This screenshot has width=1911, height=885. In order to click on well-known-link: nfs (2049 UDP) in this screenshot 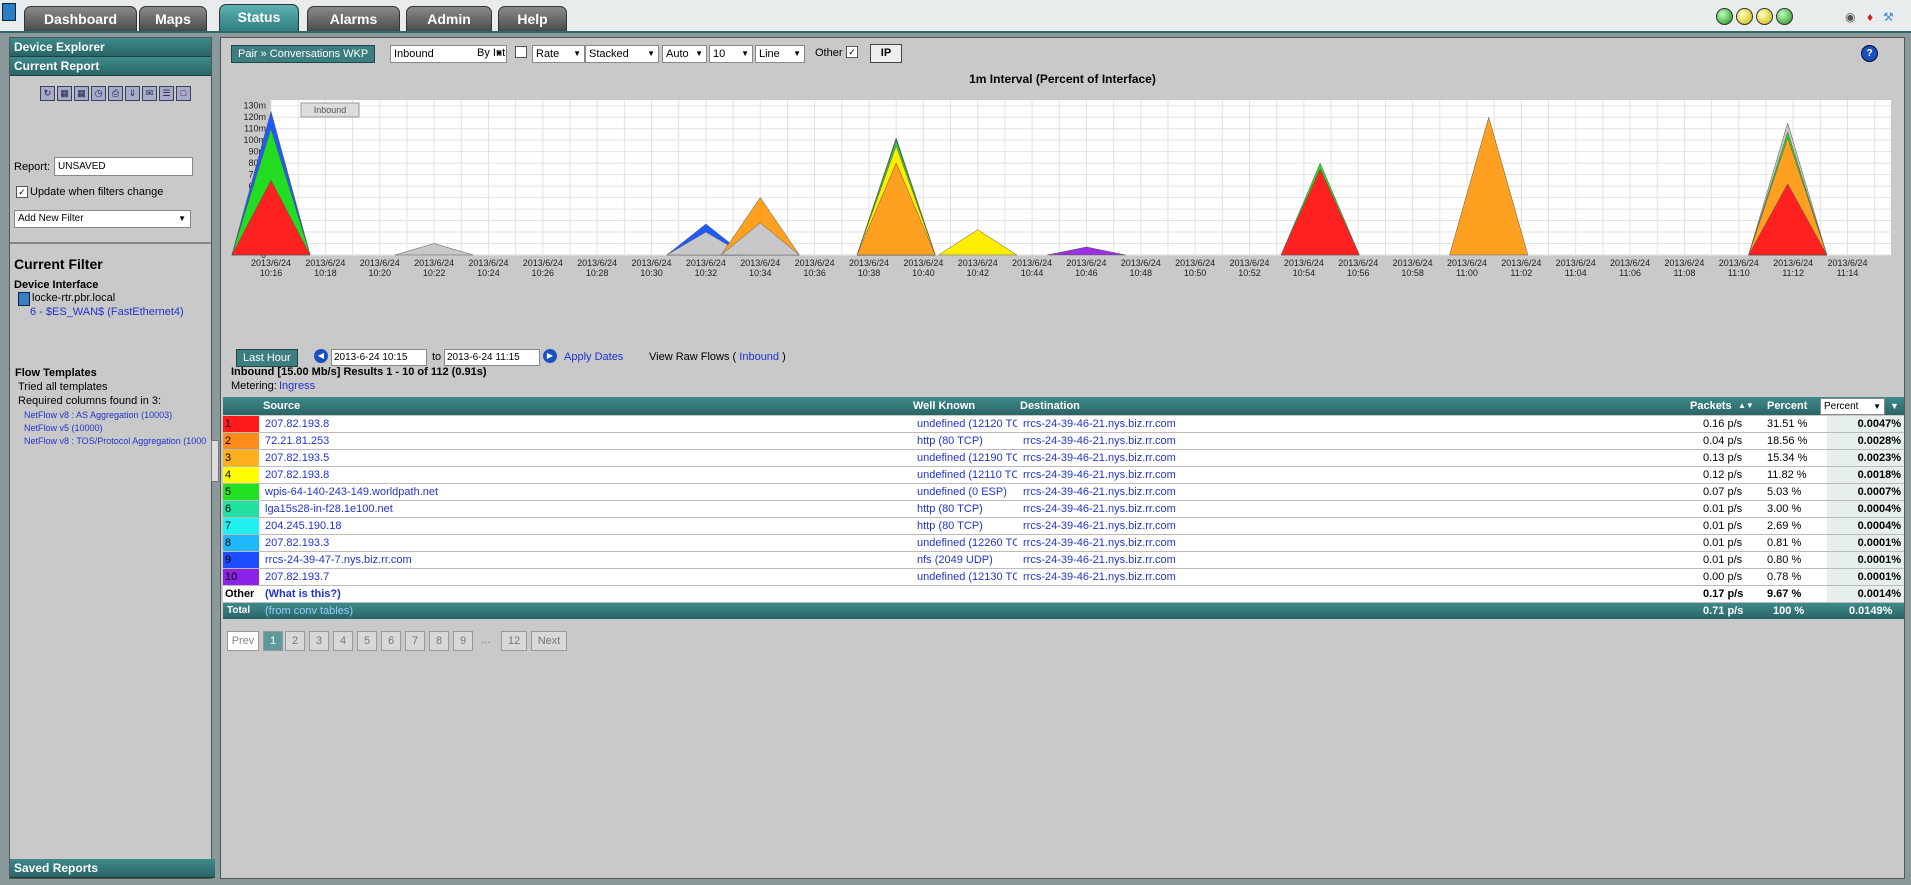, I will do `click(967, 560)`.